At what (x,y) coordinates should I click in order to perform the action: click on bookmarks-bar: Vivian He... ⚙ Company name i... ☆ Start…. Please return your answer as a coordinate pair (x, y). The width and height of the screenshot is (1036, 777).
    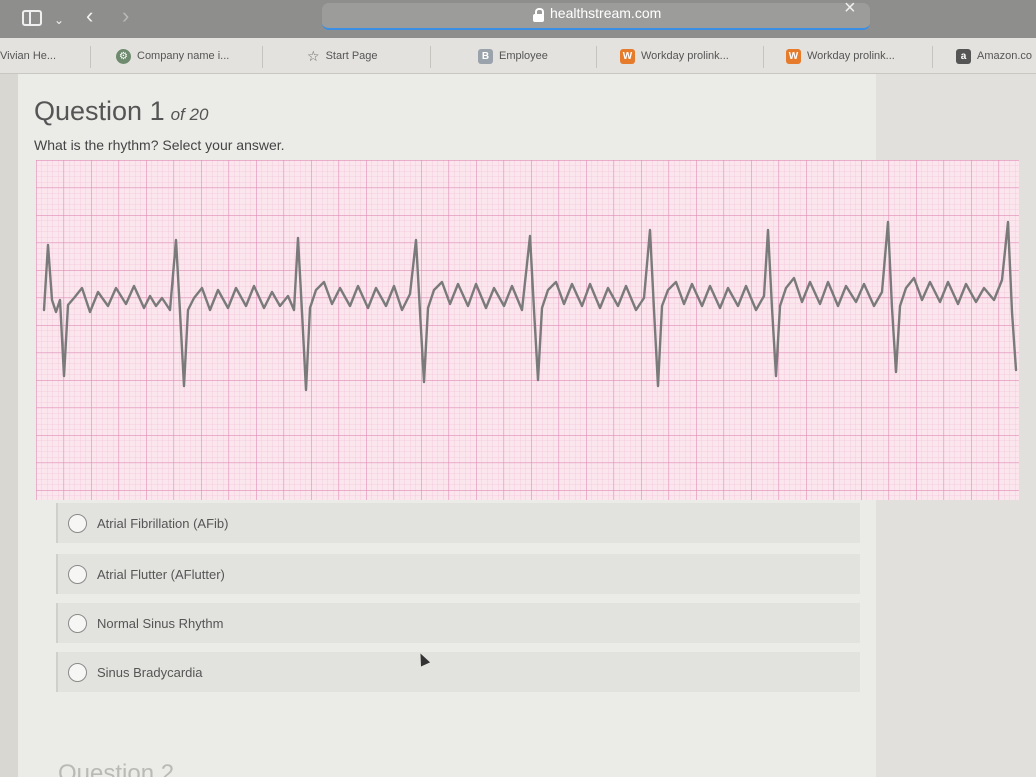
    Looking at the image, I should click on (518, 56).